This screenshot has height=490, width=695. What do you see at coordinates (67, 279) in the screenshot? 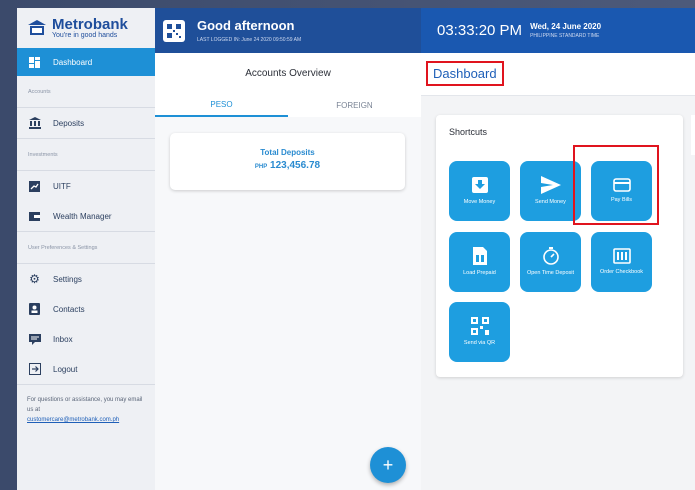
I see `sidebar-item-label: Settings` at bounding box center [67, 279].